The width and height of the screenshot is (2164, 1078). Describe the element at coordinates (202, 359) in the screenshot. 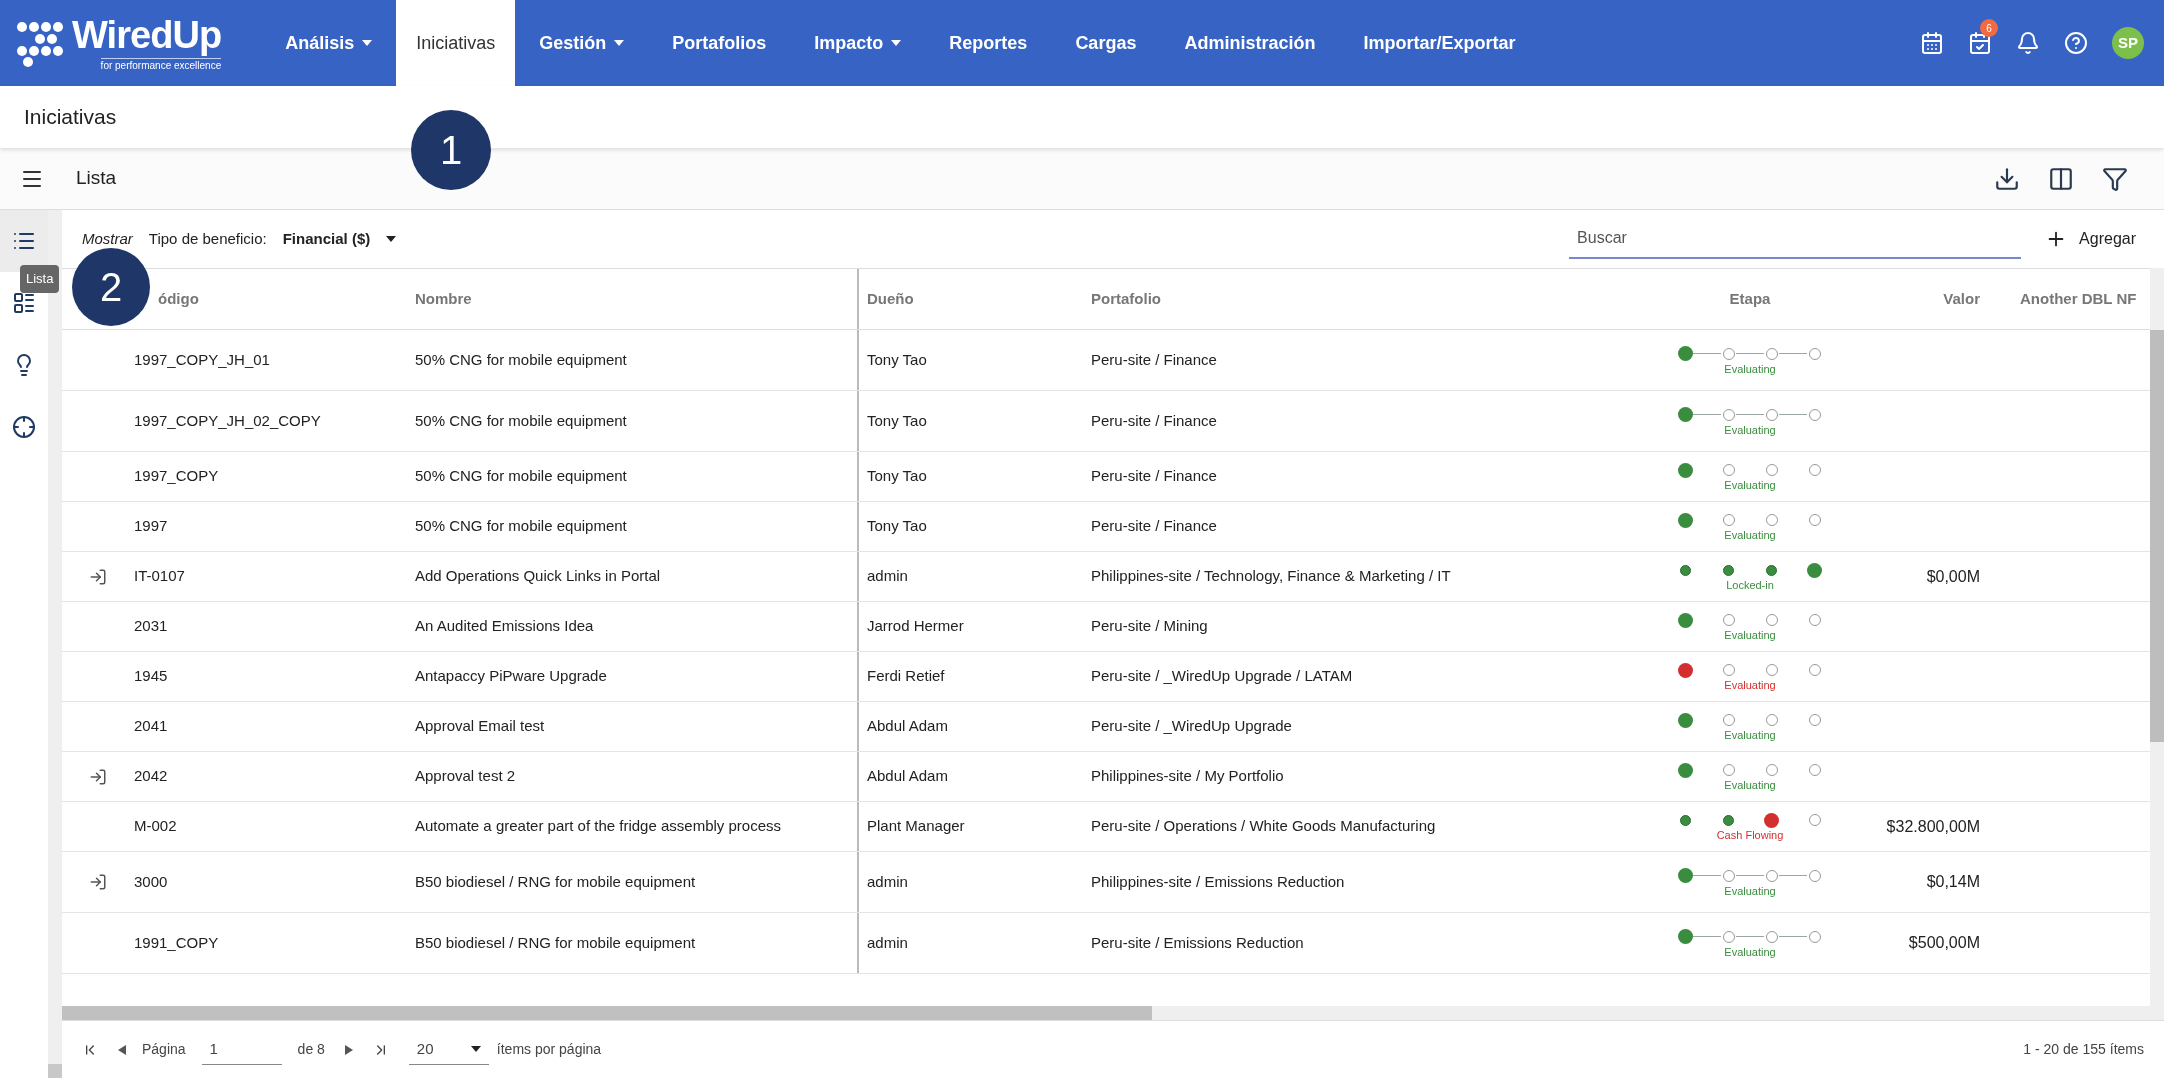

I see `table-cell-text: 1997_COPY_JH_01` at that location.